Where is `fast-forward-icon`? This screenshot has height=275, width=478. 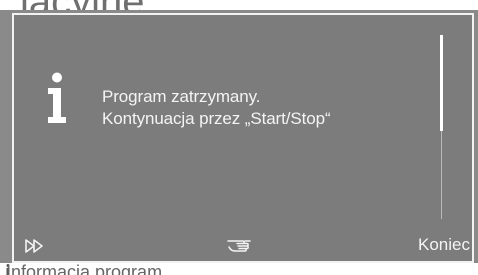 fast-forward-icon is located at coordinates (35, 246).